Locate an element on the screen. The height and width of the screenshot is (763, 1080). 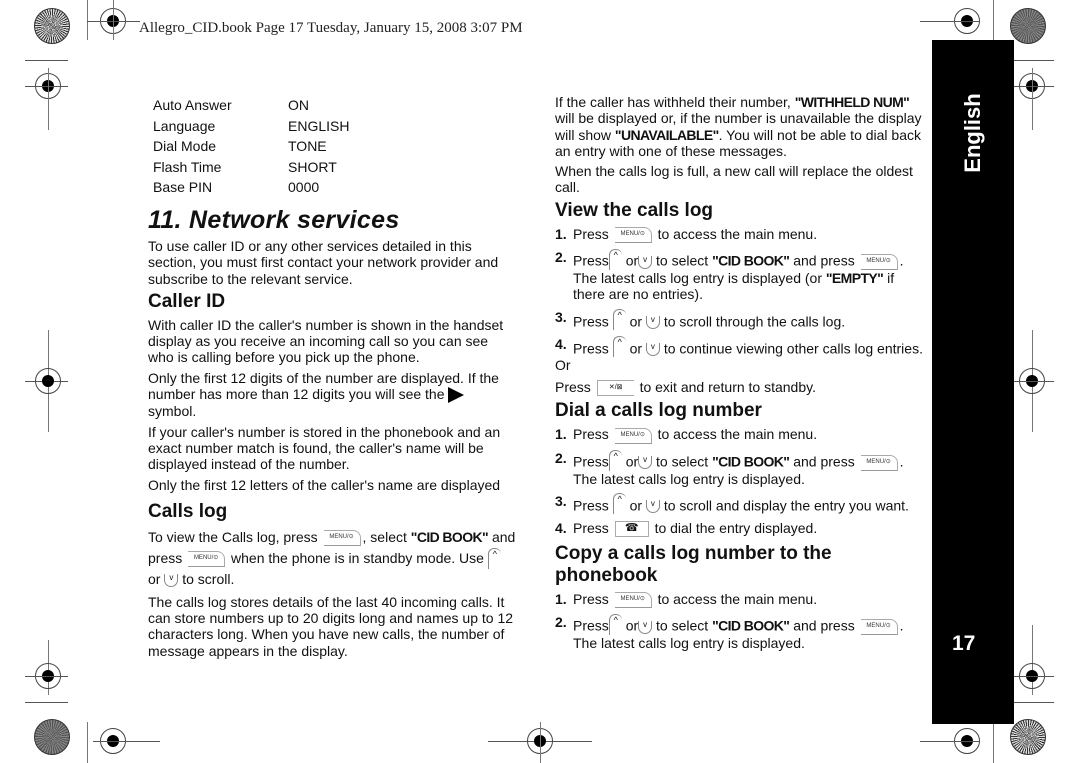
copy-step-1: 1. Press MENU/⊙ to access the main menu. is located at coordinates (686, 600).